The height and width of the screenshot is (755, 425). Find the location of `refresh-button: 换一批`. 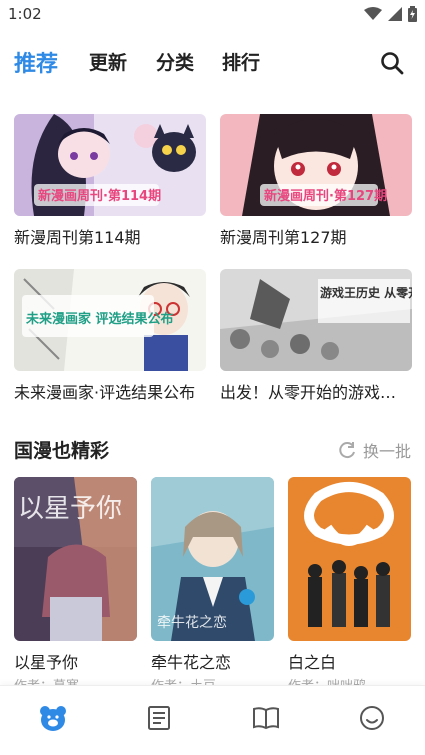

refresh-button: 换一批 is located at coordinates (374, 450).